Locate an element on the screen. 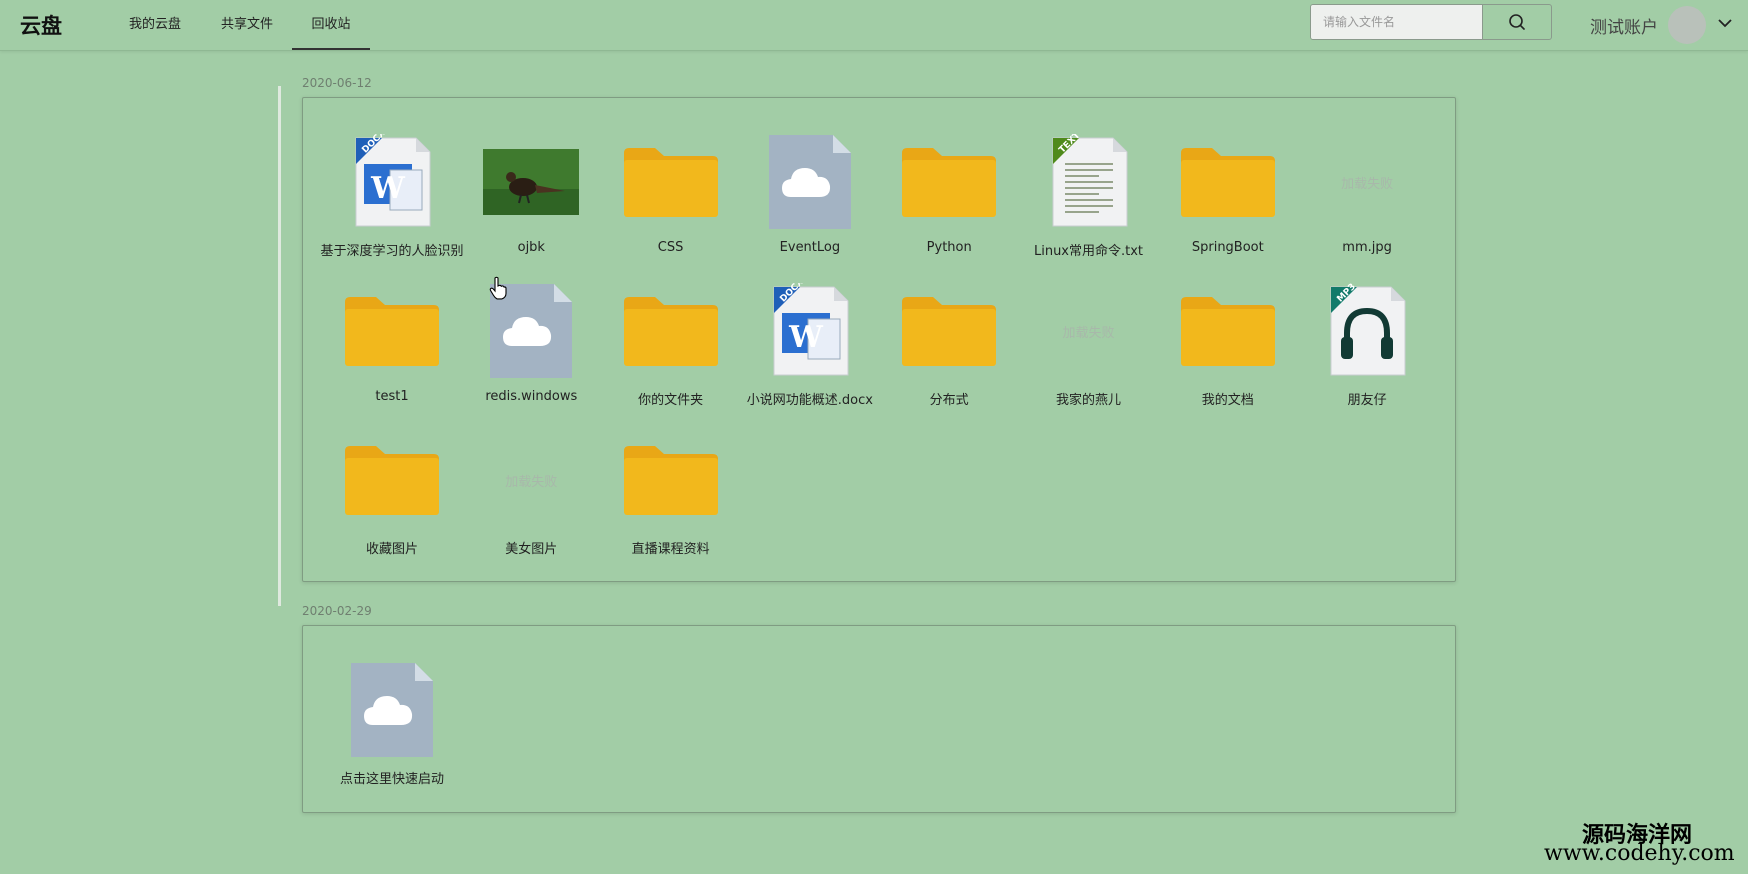 This screenshot has width=1748, height=874. file-item: 加载失败 美女图片 is located at coordinates (531, 495).